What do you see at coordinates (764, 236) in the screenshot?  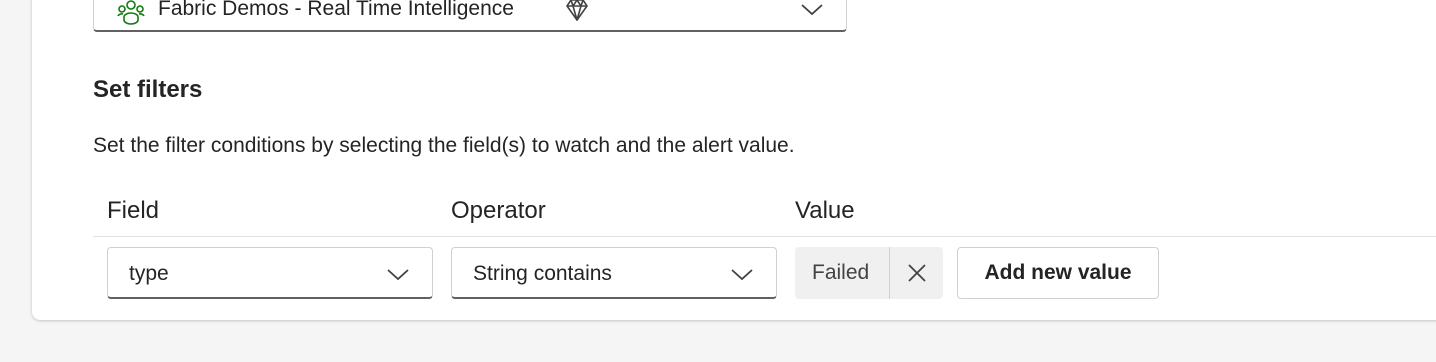 I see `header-divider` at bounding box center [764, 236].